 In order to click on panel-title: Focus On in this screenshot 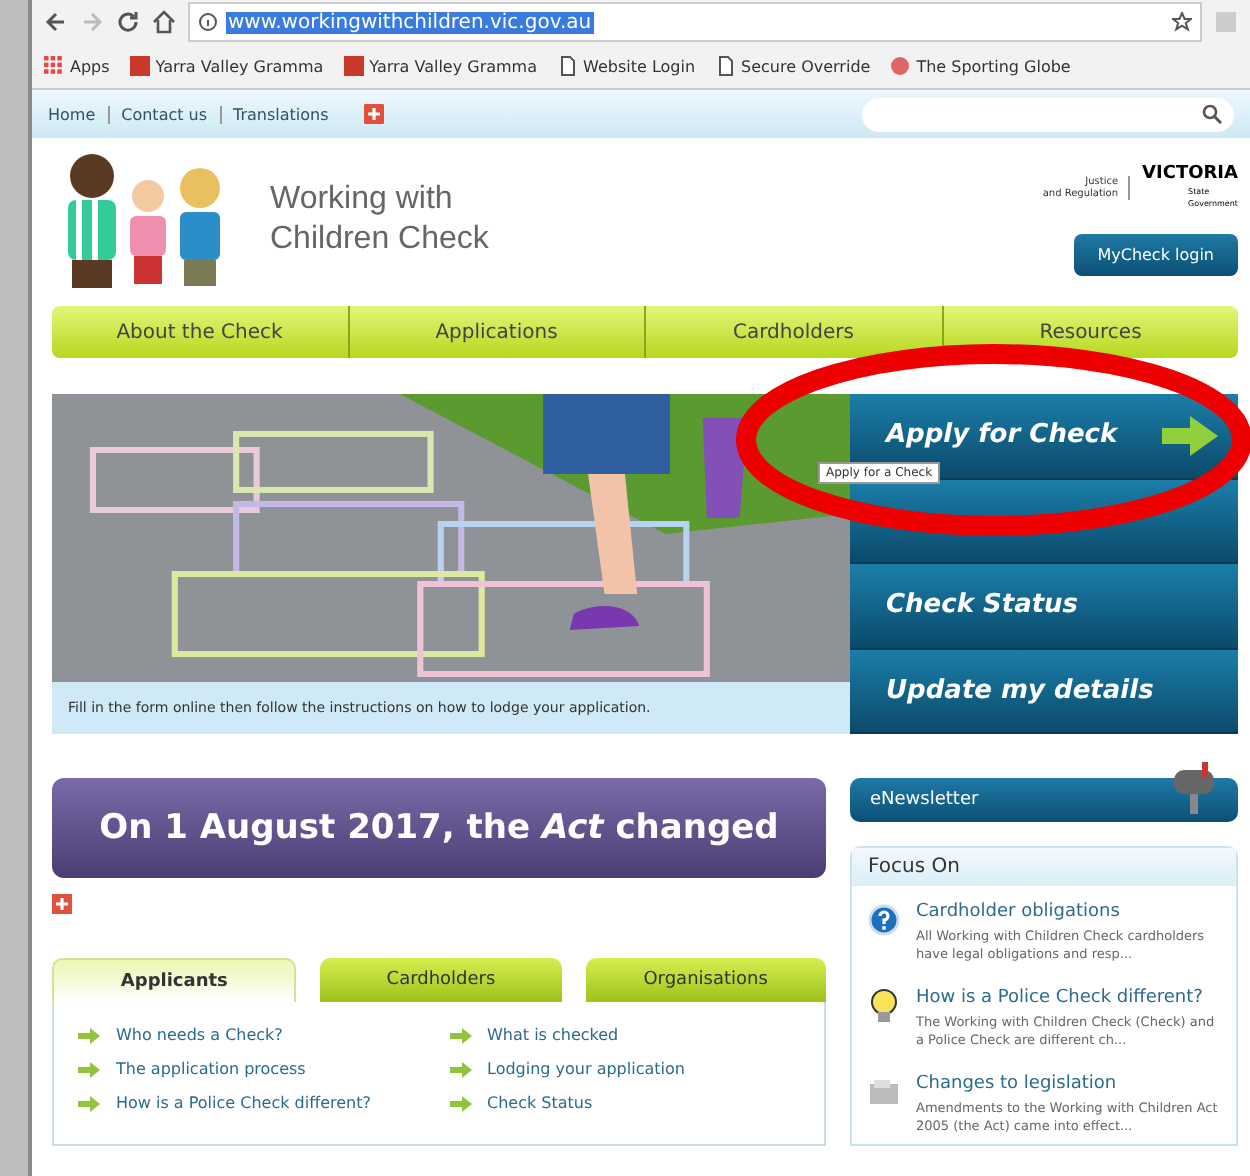, I will do `click(1044, 867)`.